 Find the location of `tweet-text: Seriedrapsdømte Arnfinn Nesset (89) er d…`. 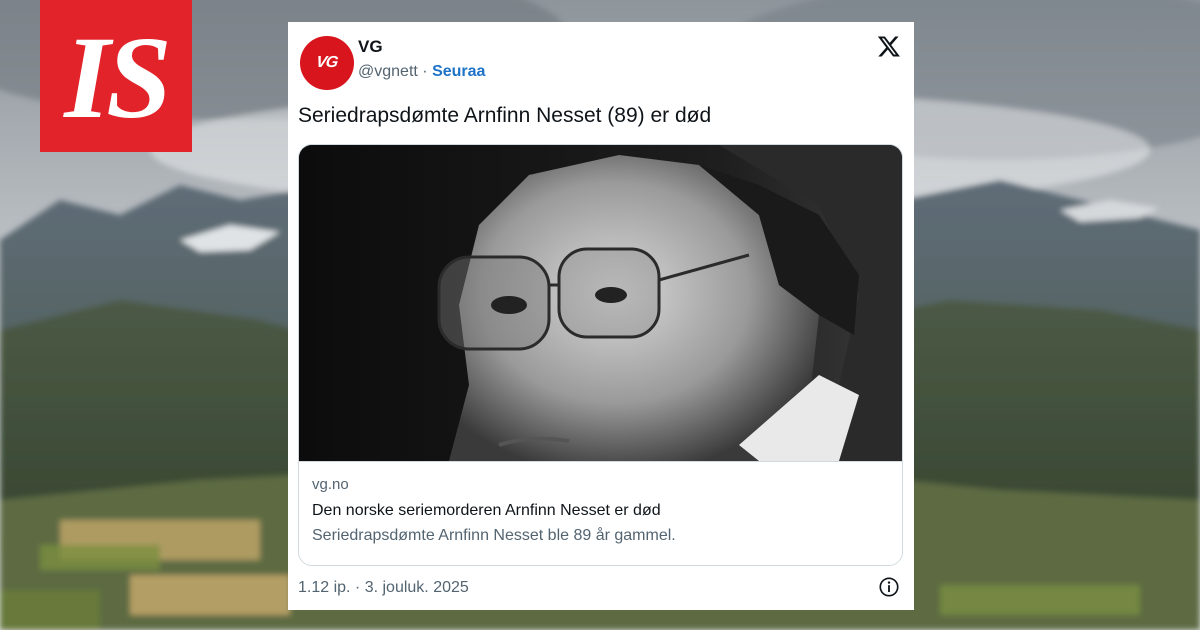

tweet-text: Seriedrapsdømte Arnfinn Nesset (89) er d… is located at coordinates (505, 115).